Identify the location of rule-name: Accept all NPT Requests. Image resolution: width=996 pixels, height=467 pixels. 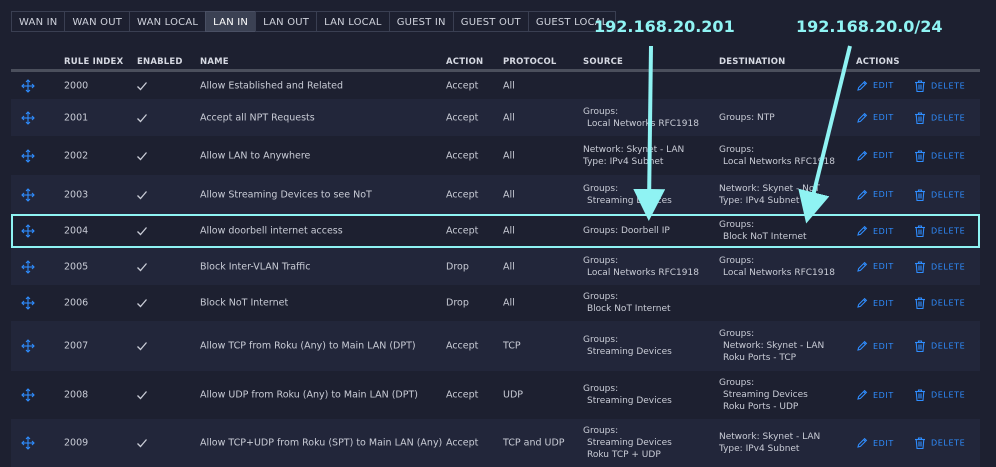
(257, 117).